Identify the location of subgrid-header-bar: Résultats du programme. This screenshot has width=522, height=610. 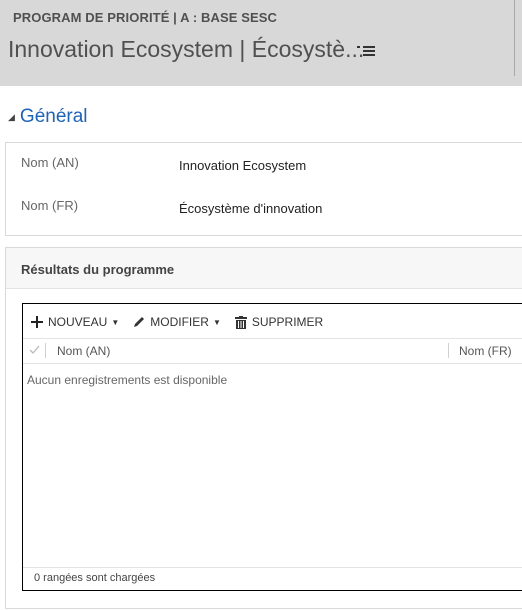
(264, 268).